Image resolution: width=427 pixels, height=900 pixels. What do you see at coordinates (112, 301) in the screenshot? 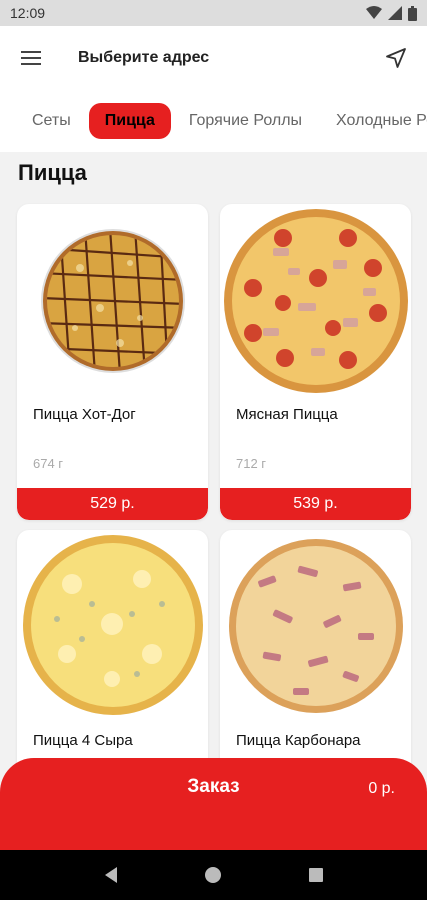
I see `pizza-hotdog-image` at bounding box center [112, 301].